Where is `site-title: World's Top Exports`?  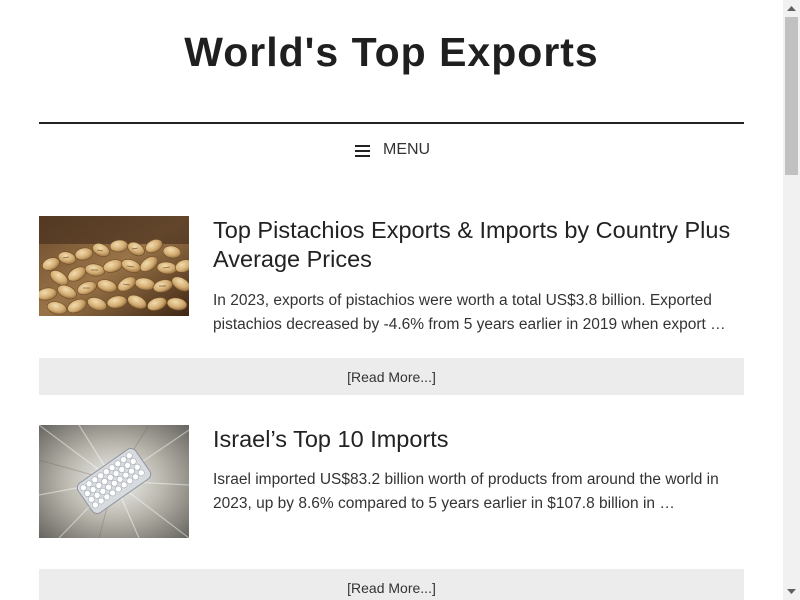
site-title: World's Top Exports is located at coordinates (391, 52).